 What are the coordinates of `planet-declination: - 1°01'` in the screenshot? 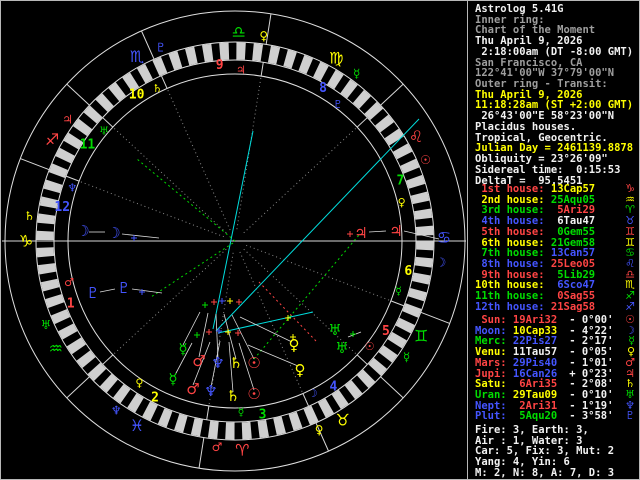 It's located at (591, 362).